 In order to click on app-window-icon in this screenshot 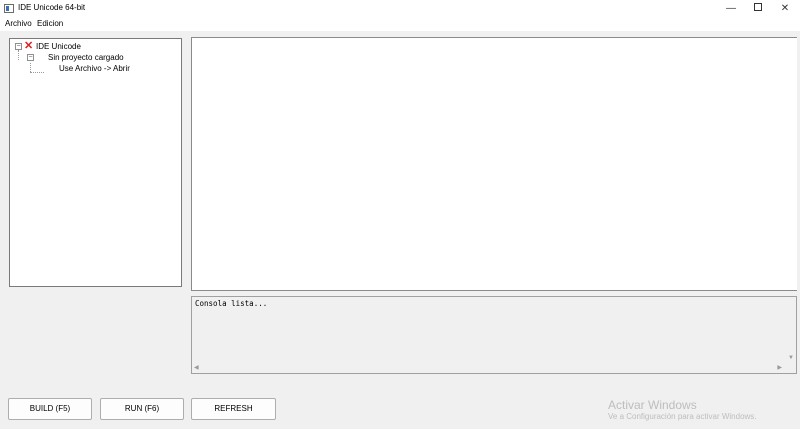, I will do `click(9, 8)`.